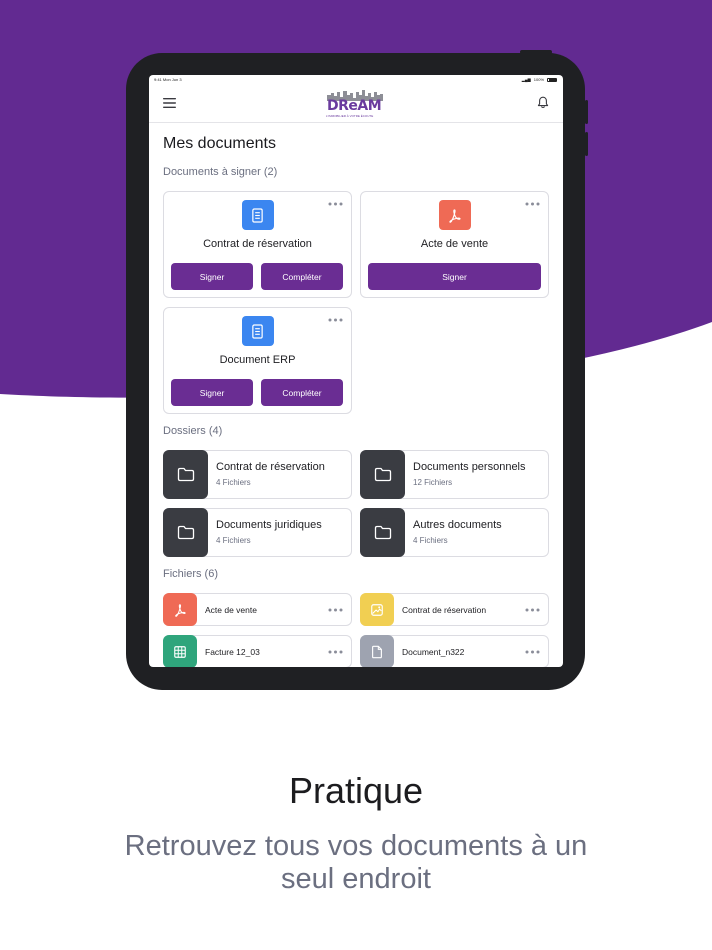 The height and width of the screenshot is (950, 712). Describe the element at coordinates (219, 143) in the screenshot. I see `page-title: Mes documents` at that location.